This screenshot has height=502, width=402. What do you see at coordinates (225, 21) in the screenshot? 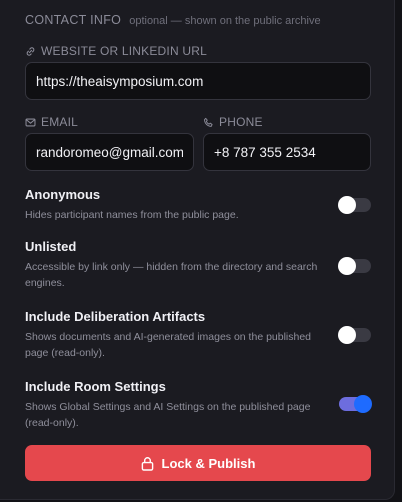
I see `contact-info-note: optional — shown on the public archive` at bounding box center [225, 21].